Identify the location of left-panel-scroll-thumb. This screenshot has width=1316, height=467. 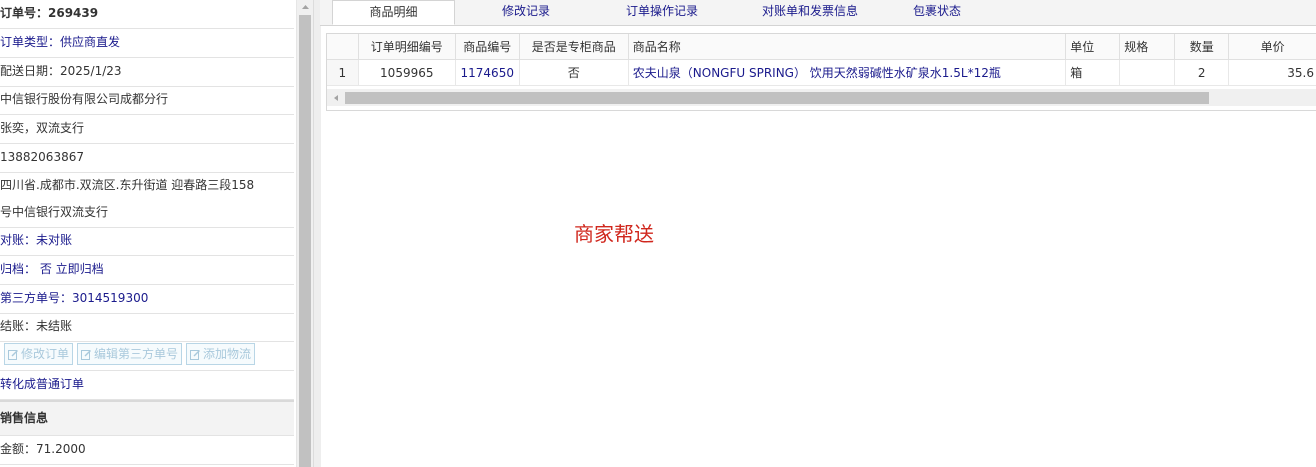
(305, 241).